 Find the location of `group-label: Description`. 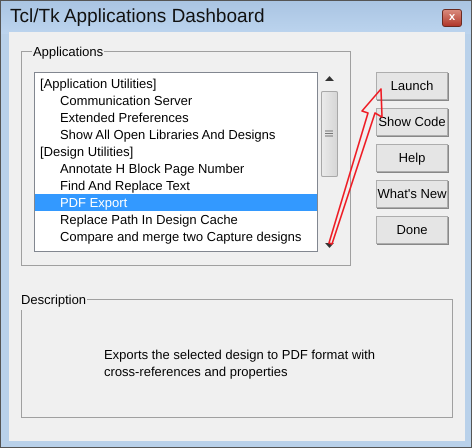

group-label: Description is located at coordinates (54, 300).